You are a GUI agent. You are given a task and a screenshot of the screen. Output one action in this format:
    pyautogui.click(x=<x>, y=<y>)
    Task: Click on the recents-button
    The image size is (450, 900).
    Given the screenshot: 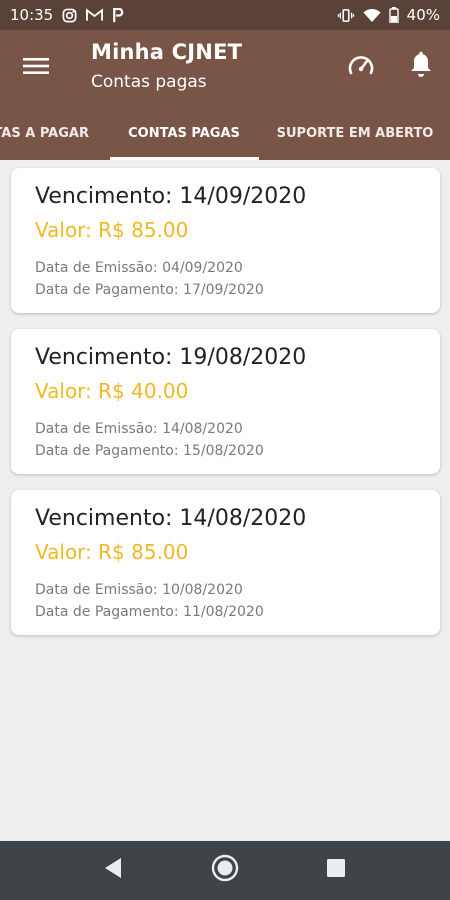 What is the action you would take?
    pyautogui.click(x=336, y=870)
    